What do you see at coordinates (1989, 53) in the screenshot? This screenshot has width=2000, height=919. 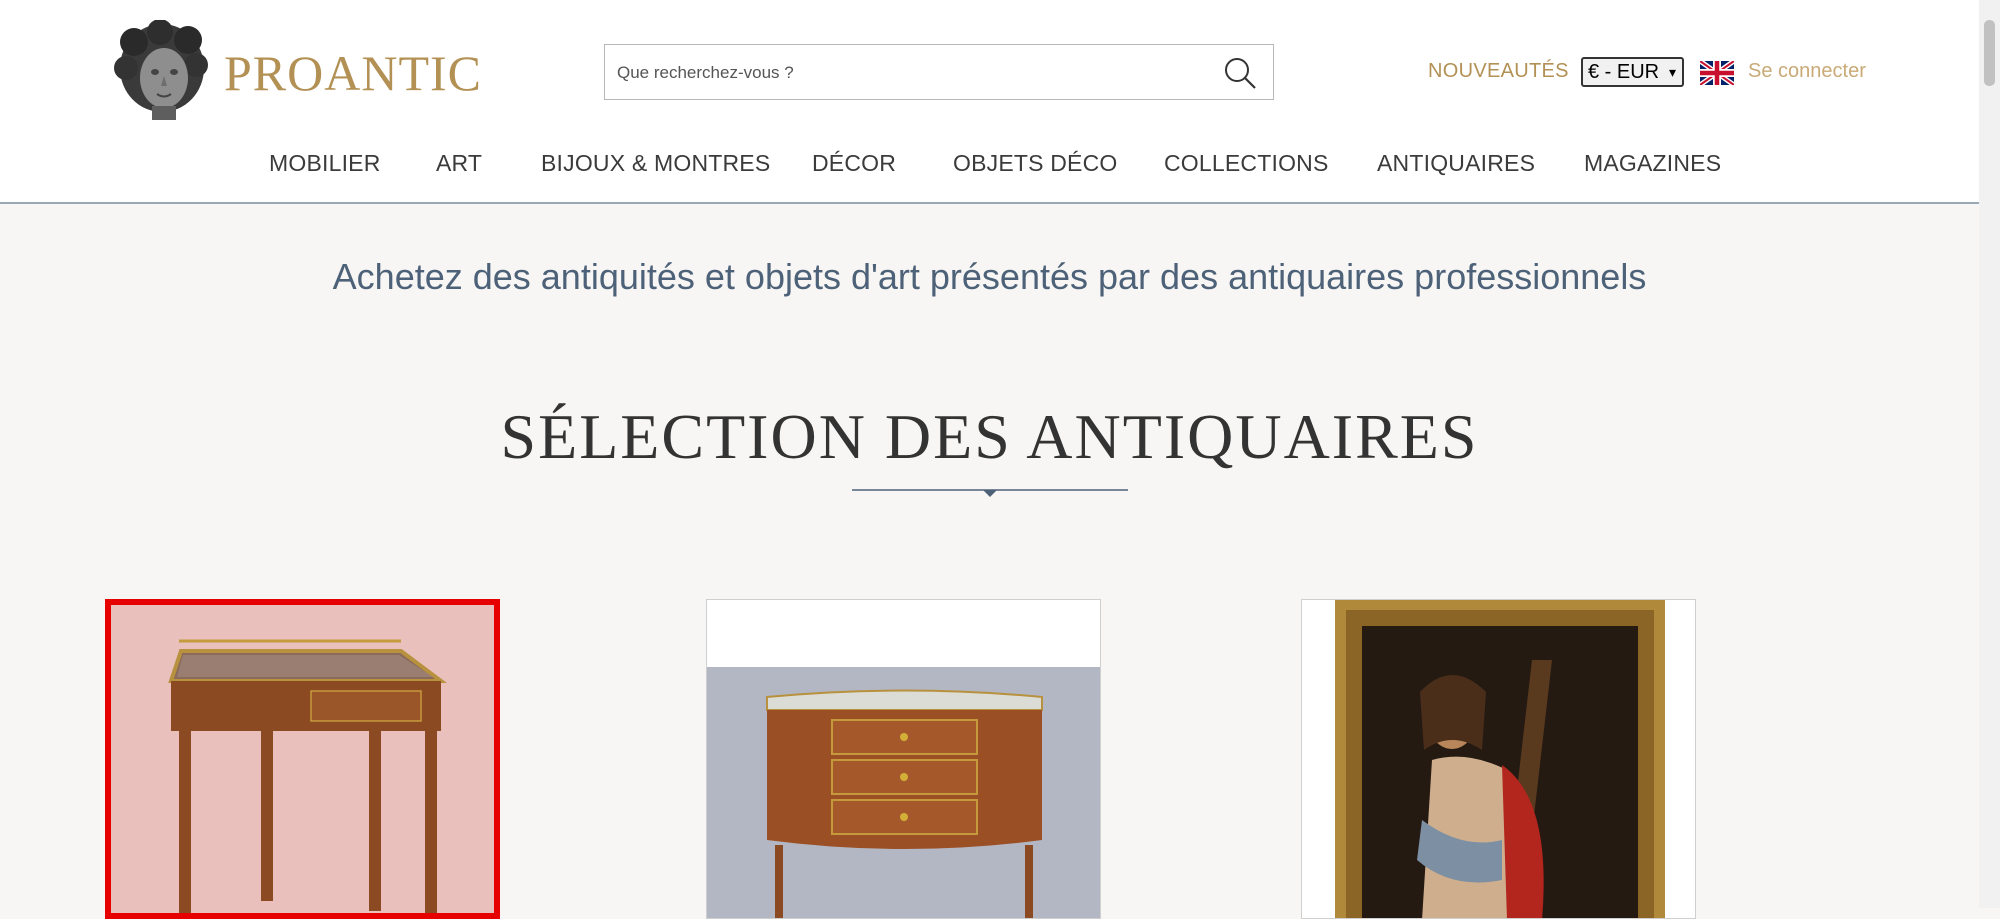 I see `scrollbar-thumb` at bounding box center [1989, 53].